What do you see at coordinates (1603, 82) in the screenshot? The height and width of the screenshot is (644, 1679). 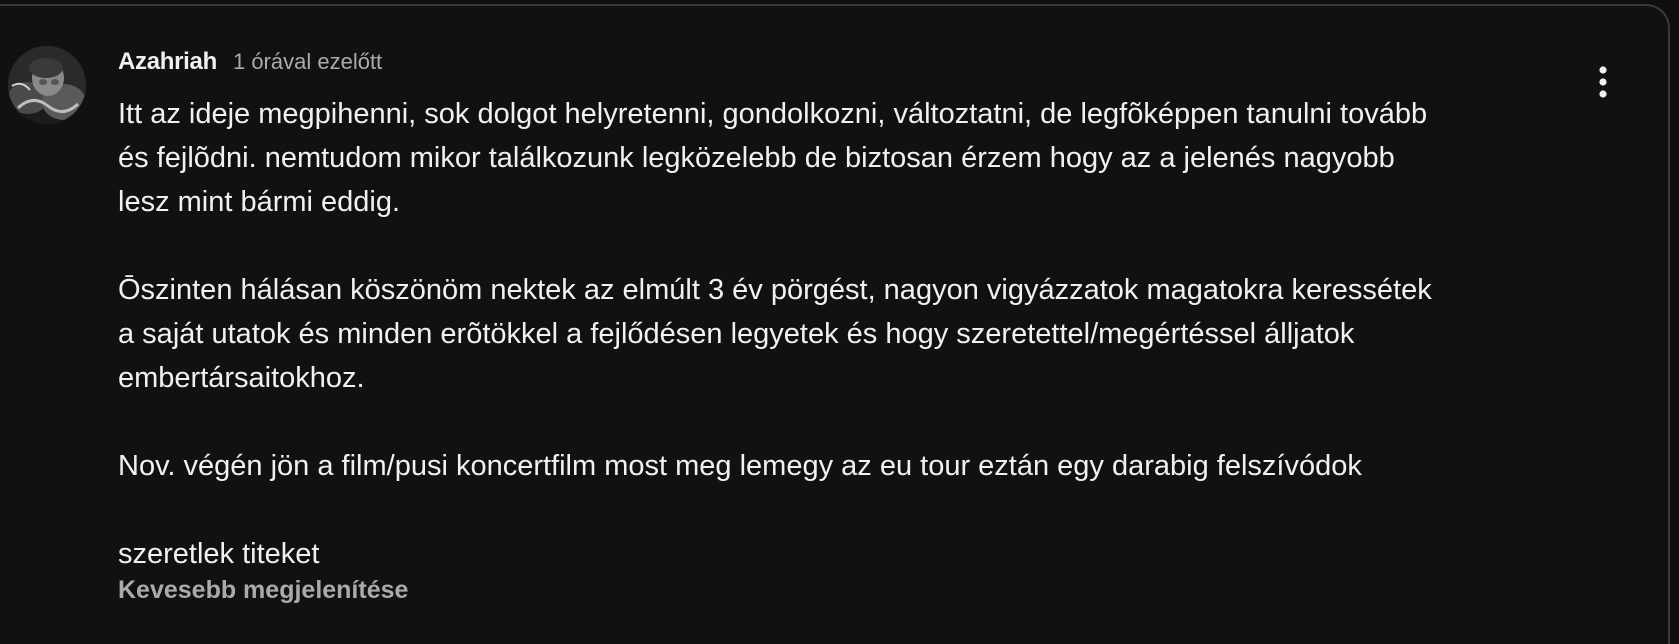 I see `more-vert-icon` at bounding box center [1603, 82].